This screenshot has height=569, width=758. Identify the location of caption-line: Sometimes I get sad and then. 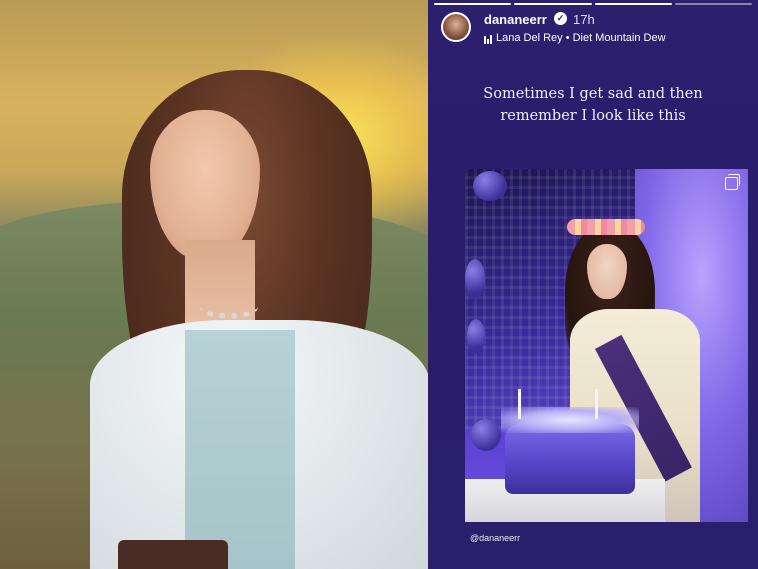
(593, 94).